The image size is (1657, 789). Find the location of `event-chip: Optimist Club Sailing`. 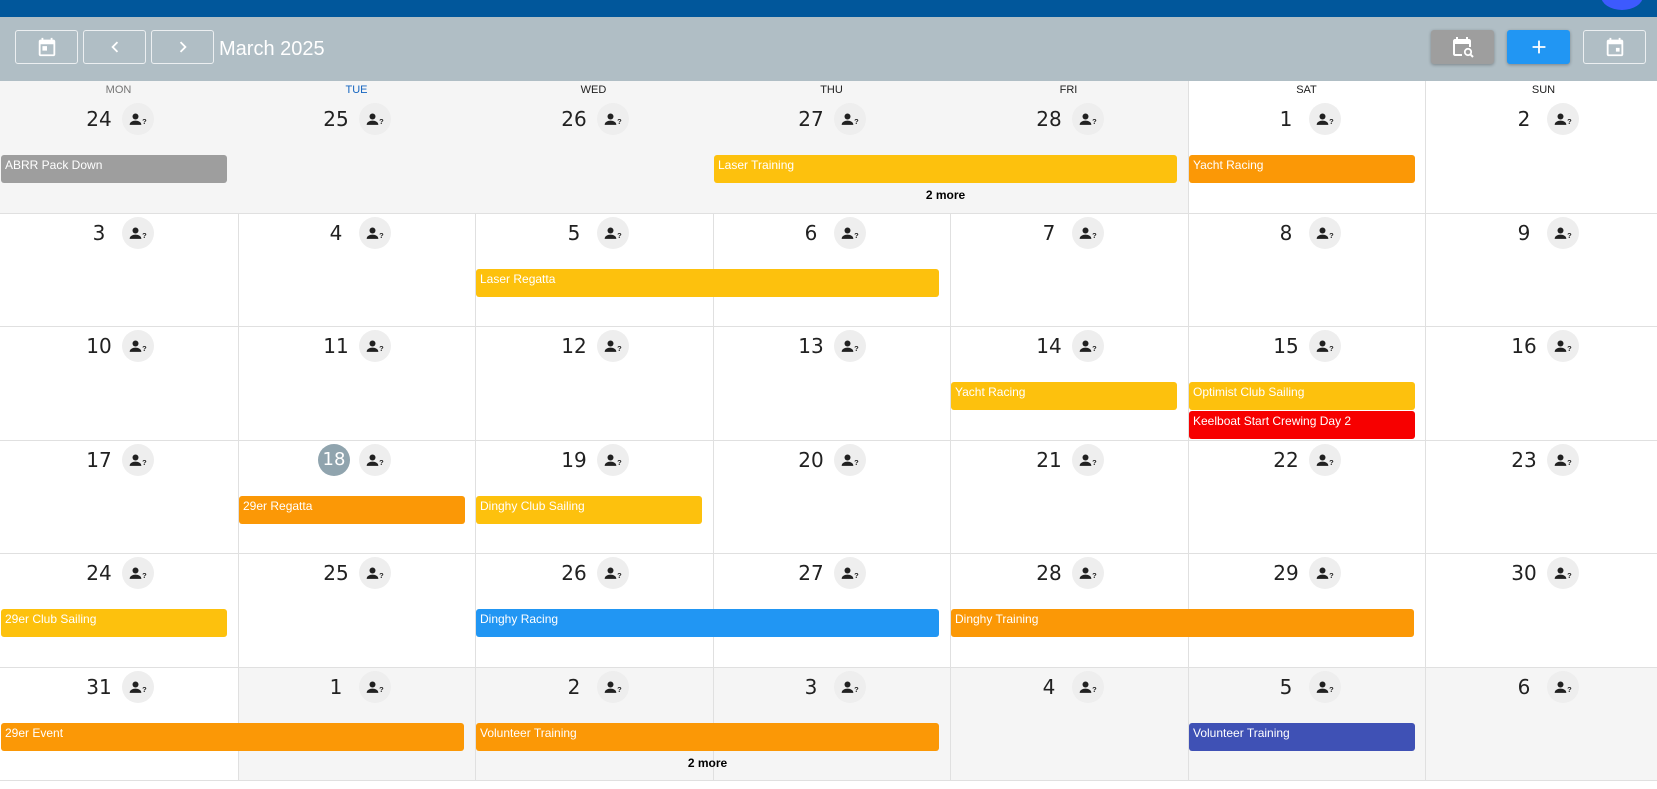

event-chip: Optimist Club Sailing is located at coordinates (1302, 396).